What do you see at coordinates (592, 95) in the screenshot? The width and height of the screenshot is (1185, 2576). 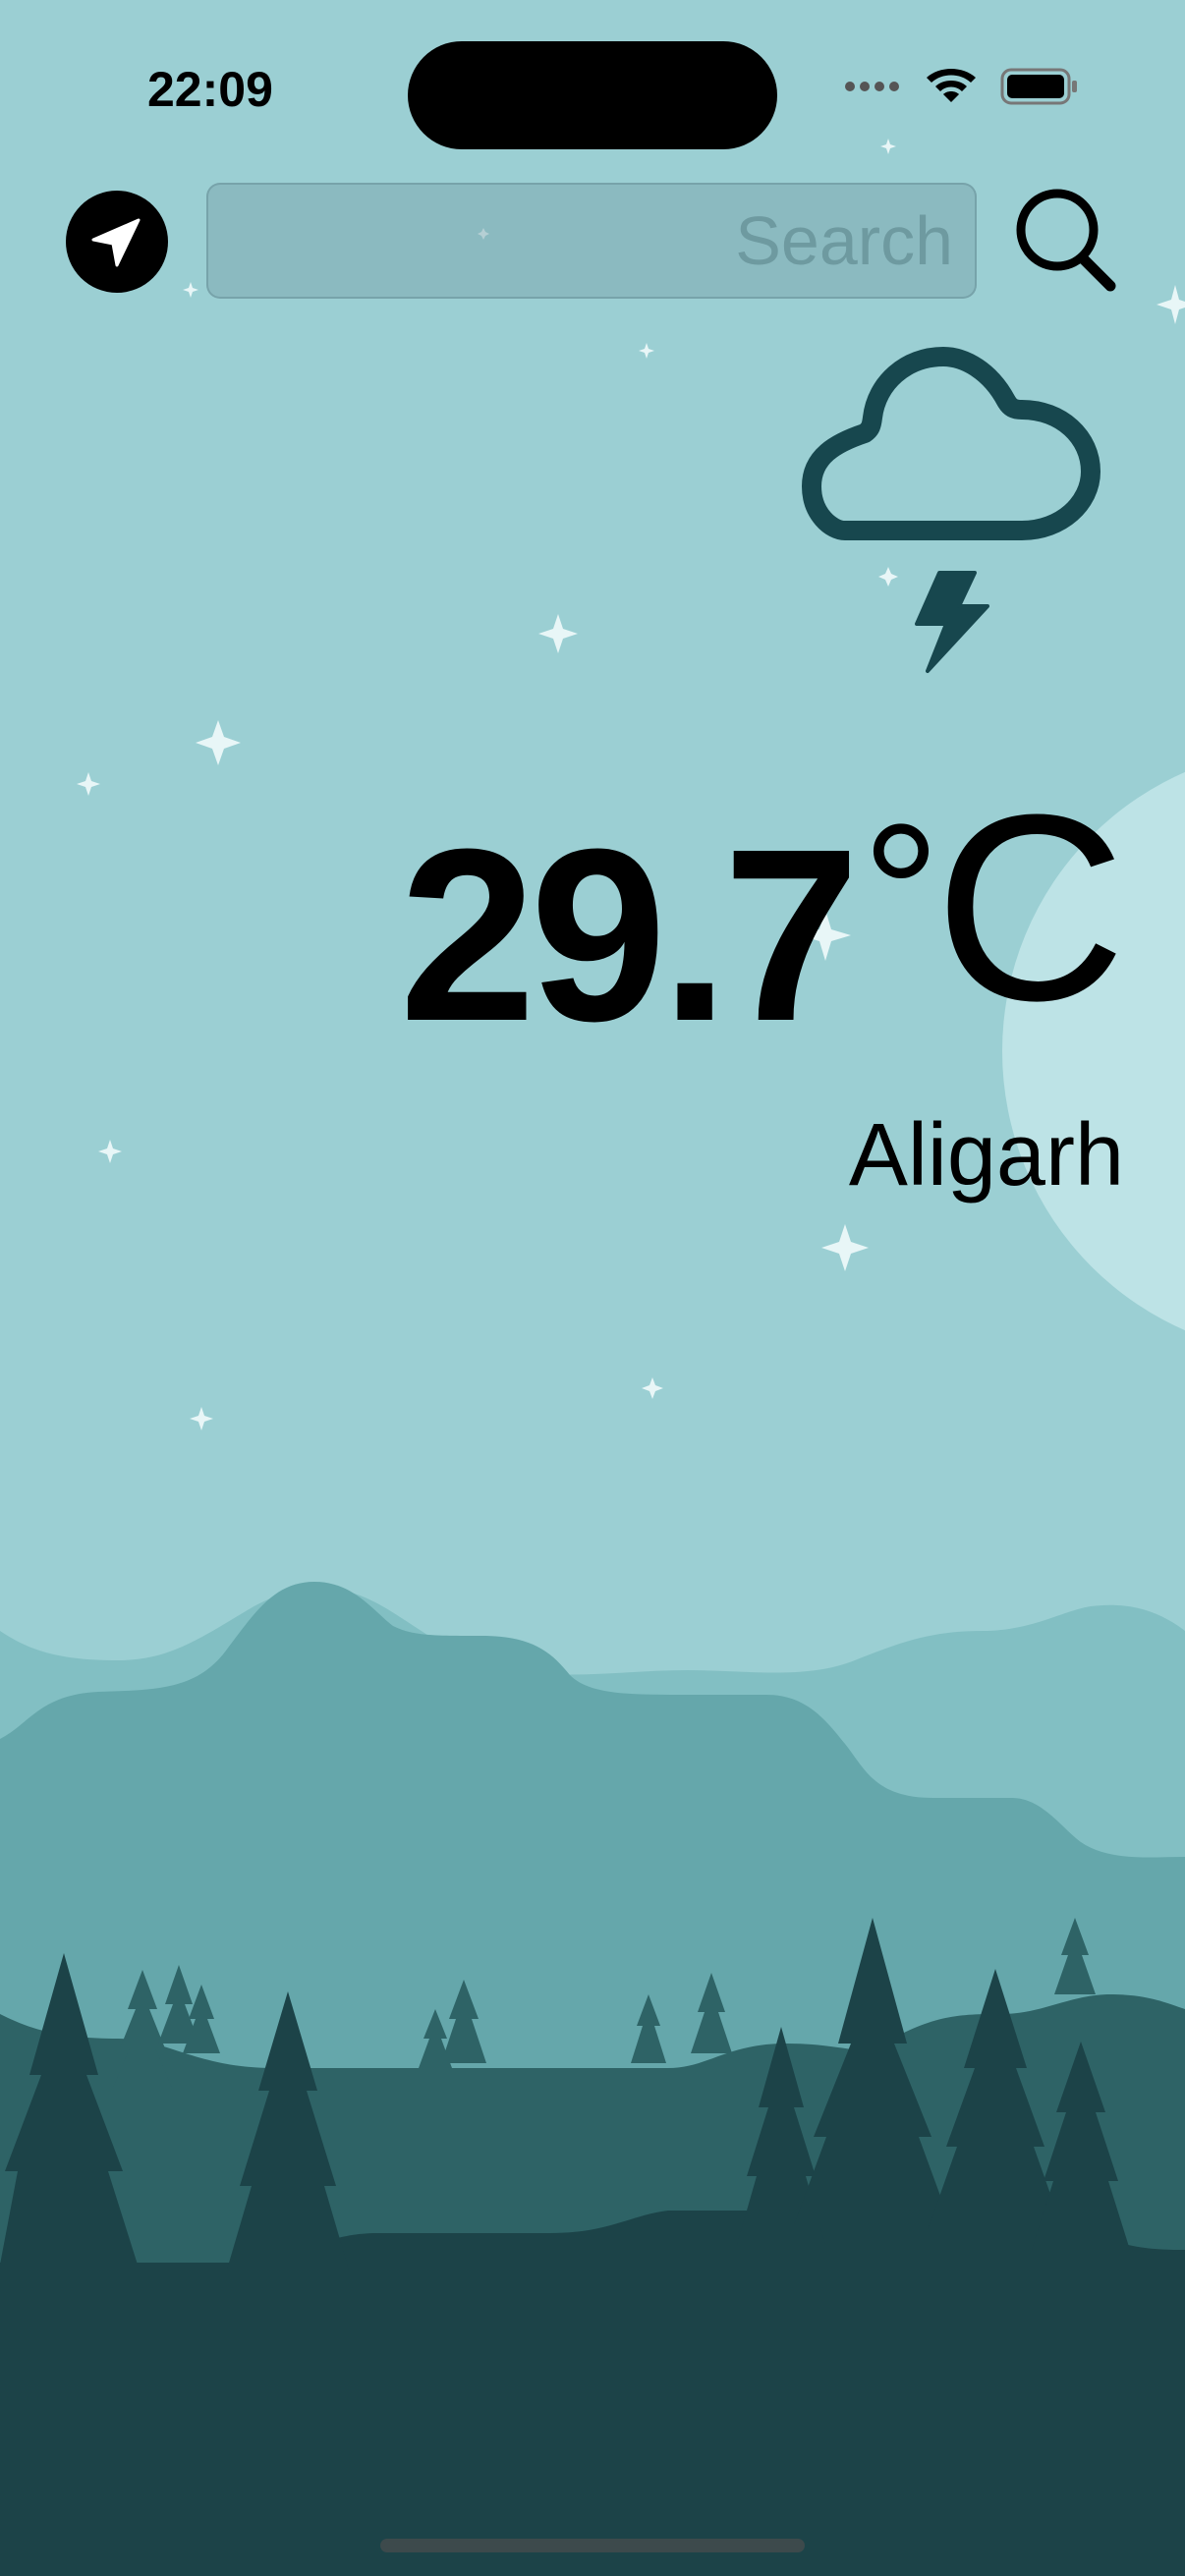 I see `dynamic-island` at bounding box center [592, 95].